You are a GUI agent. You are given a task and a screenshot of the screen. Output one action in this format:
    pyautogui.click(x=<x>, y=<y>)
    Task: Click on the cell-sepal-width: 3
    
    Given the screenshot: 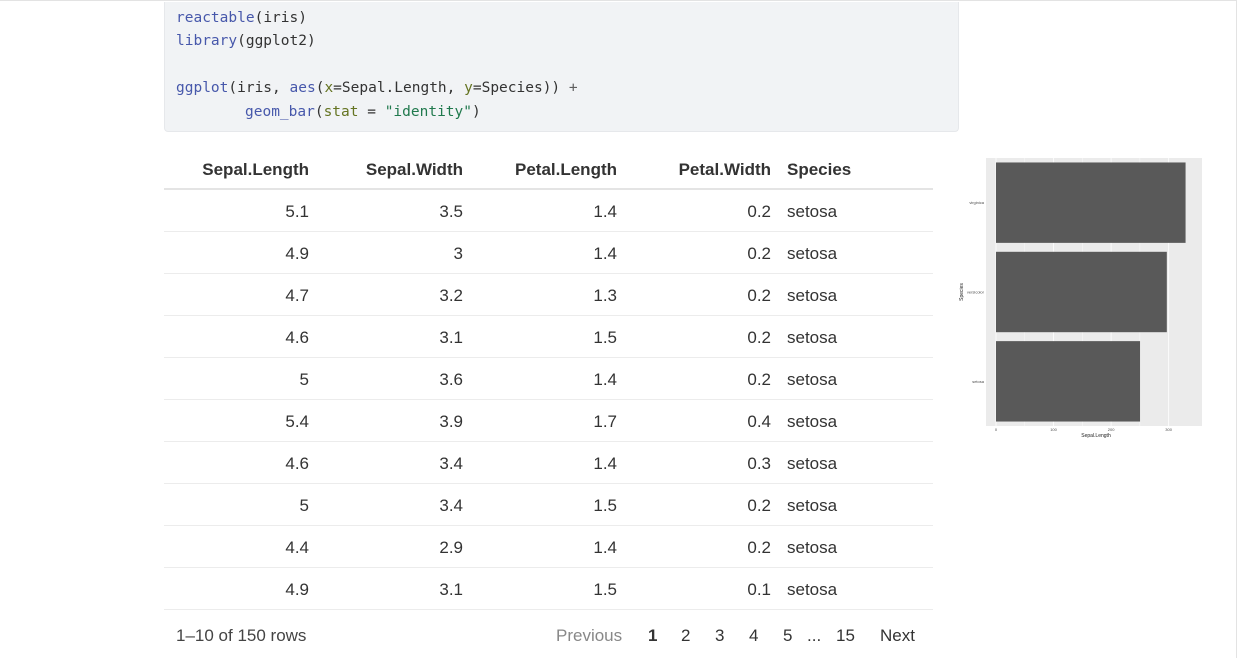 What is the action you would take?
    pyautogui.click(x=458, y=253)
    